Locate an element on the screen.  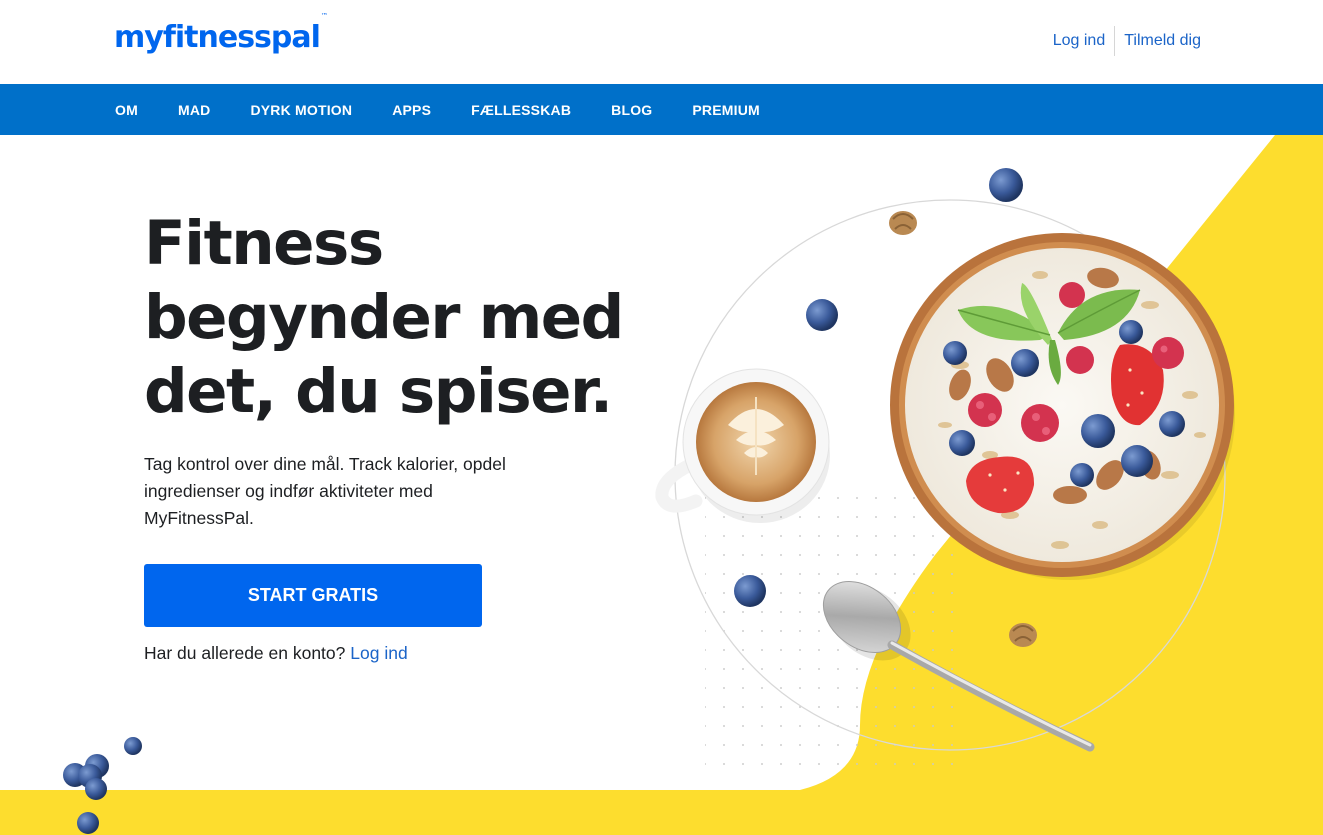
headline-line-3: det, du spiser. is located at coordinates (378, 391).